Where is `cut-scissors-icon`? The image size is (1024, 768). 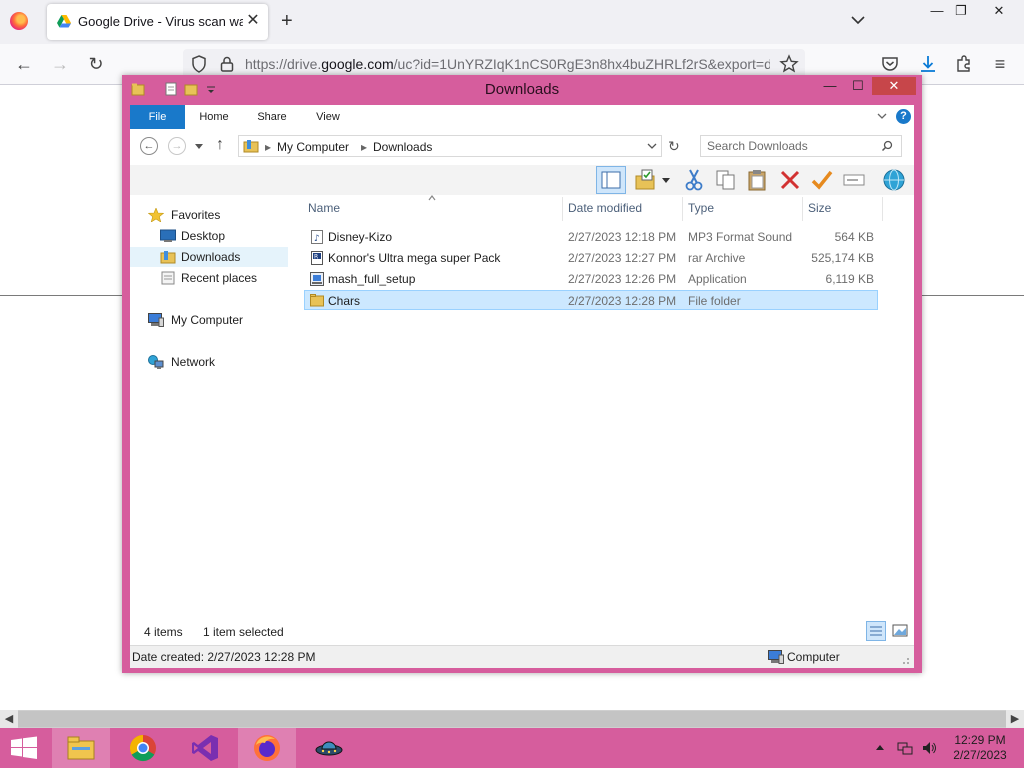 cut-scissors-icon is located at coordinates (694, 180).